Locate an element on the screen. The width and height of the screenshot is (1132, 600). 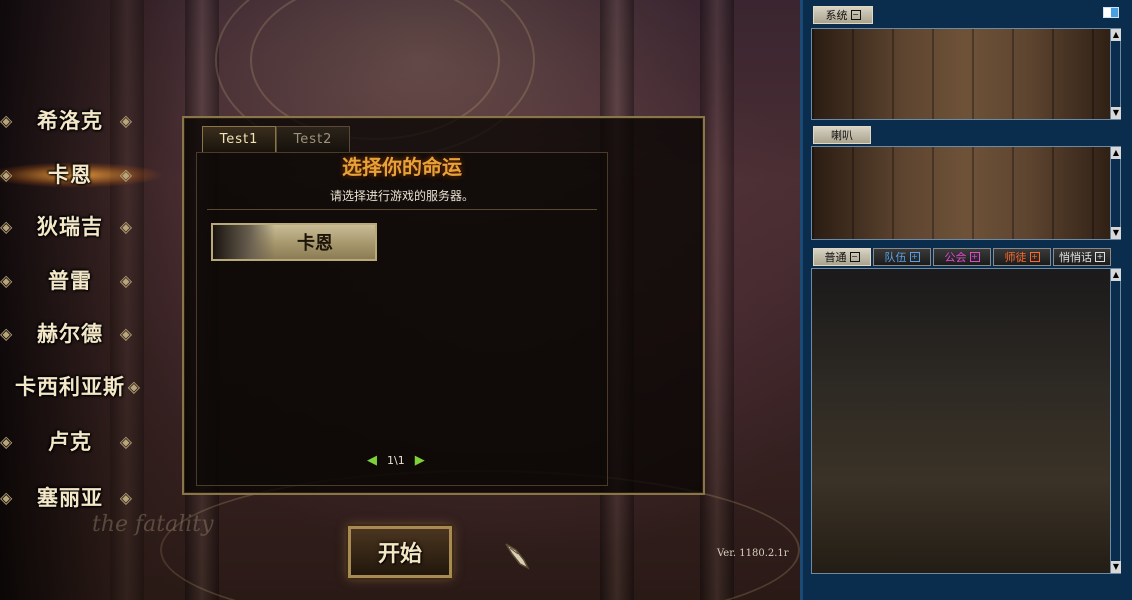
system-tab-label: 系统 is located at coordinates (836, 15).